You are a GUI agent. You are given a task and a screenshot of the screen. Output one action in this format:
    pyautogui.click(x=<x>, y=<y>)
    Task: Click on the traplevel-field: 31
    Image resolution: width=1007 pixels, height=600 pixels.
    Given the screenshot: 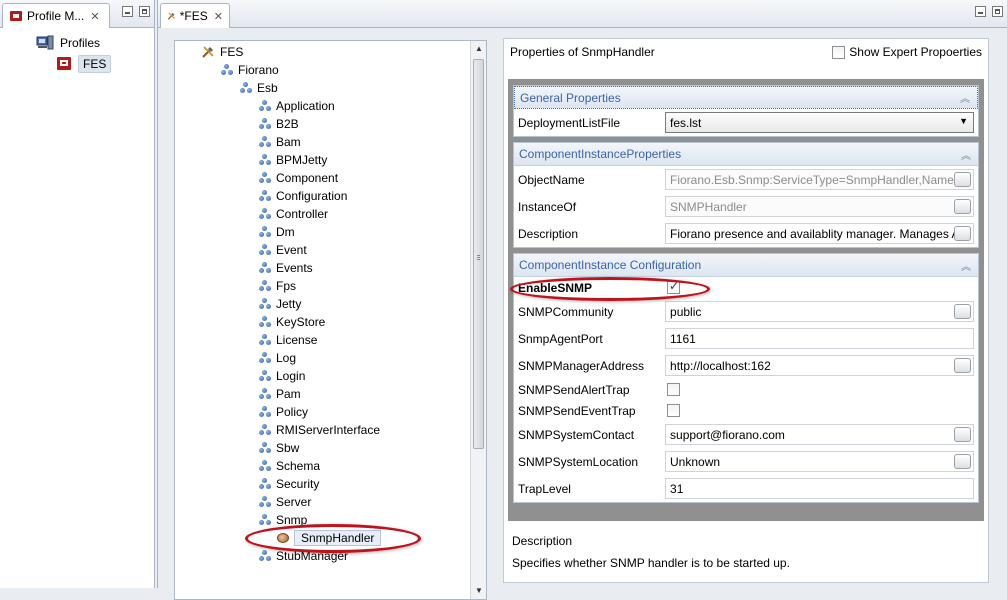 What is the action you would take?
    pyautogui.click(x=819, y=488)
    